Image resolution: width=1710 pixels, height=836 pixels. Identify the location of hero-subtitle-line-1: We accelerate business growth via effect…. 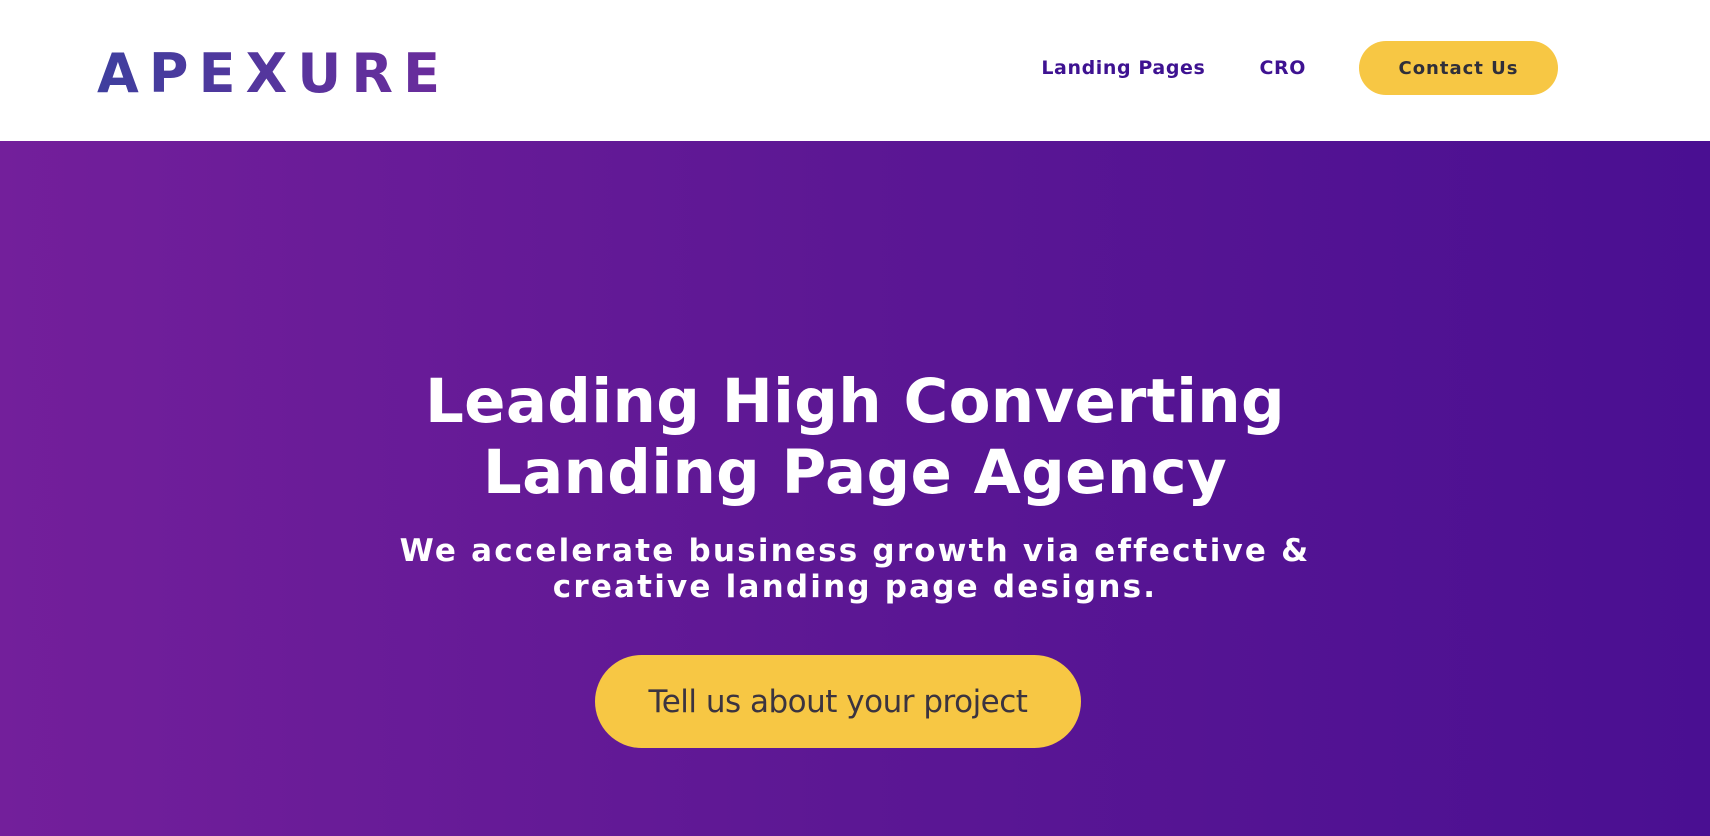
(855, 551).